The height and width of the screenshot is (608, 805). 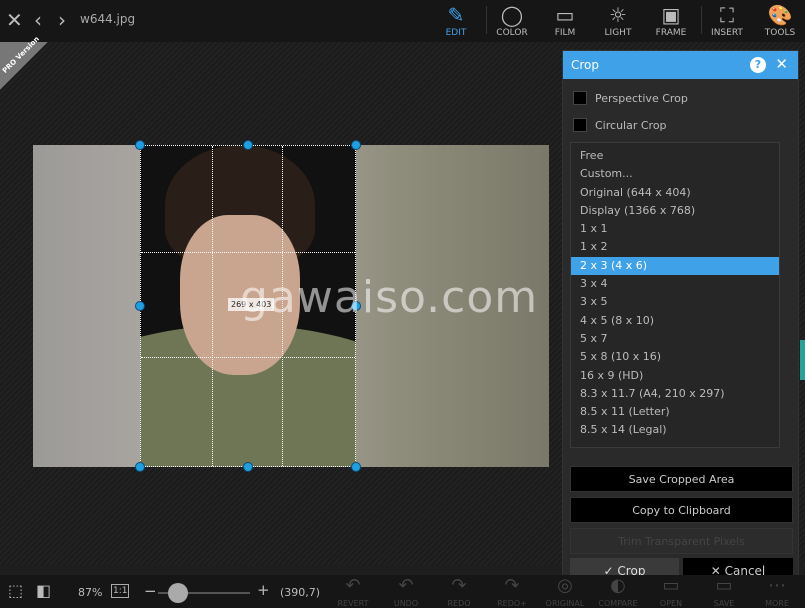 What do you see at coordinates (406, 585) in the screenshot?
I see `undo-icon: ↶` at bounding box center [406, 585].